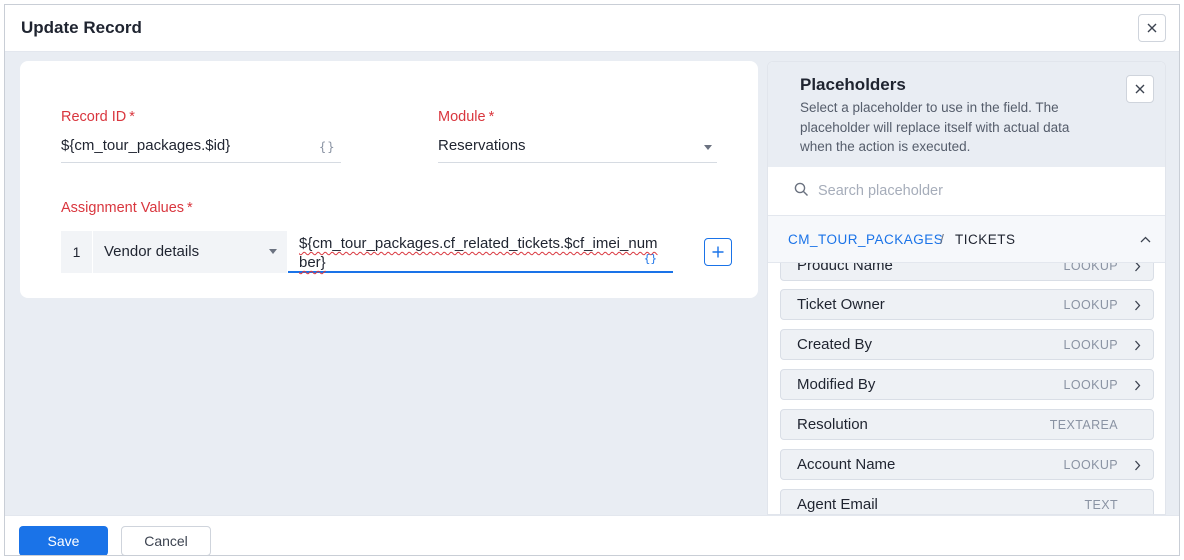  What do you see at coordinates (166, 540) in the screenshot?
I see `cancel-button: Cancel` at bounding box center [166, 540].